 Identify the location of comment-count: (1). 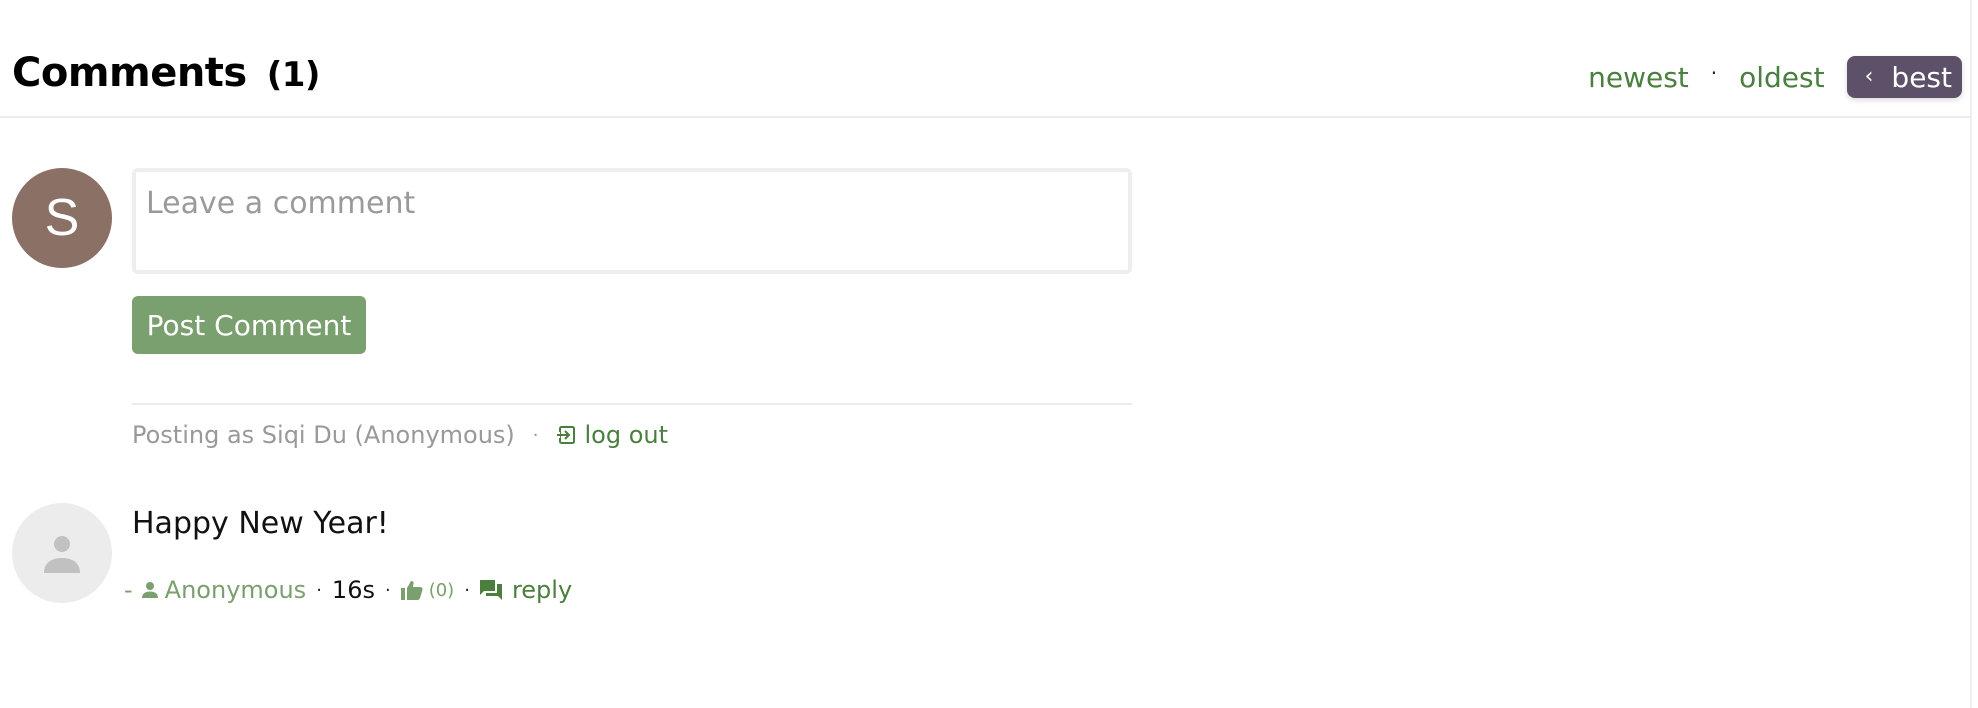
(293, 75).